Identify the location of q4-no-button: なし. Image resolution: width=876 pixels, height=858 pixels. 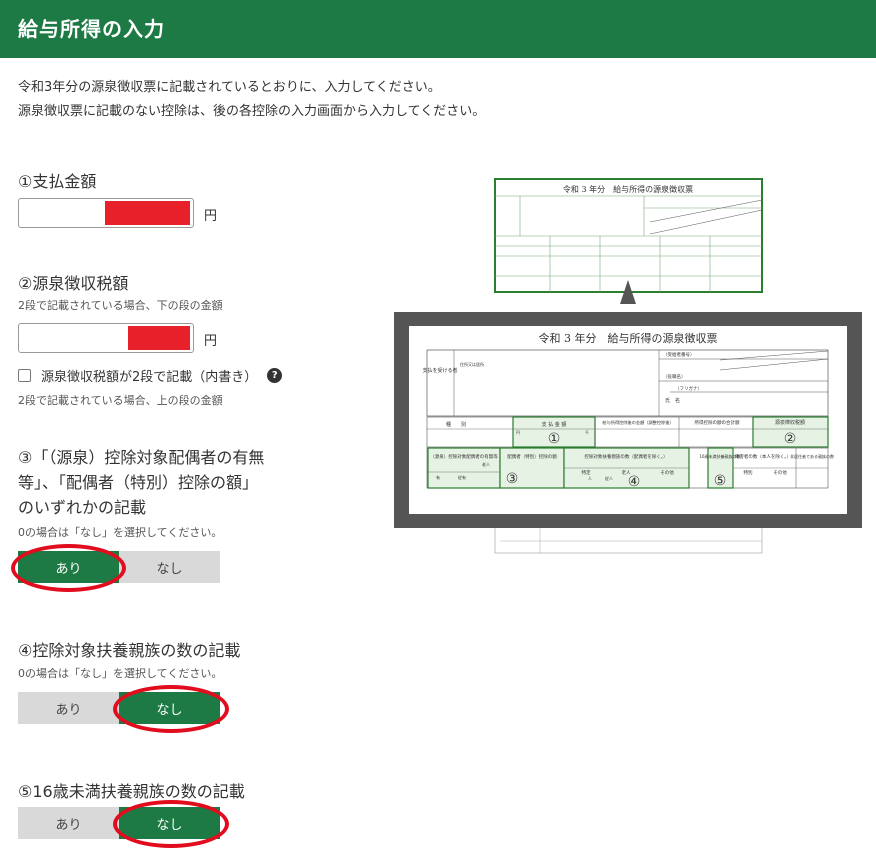
(169, 708).